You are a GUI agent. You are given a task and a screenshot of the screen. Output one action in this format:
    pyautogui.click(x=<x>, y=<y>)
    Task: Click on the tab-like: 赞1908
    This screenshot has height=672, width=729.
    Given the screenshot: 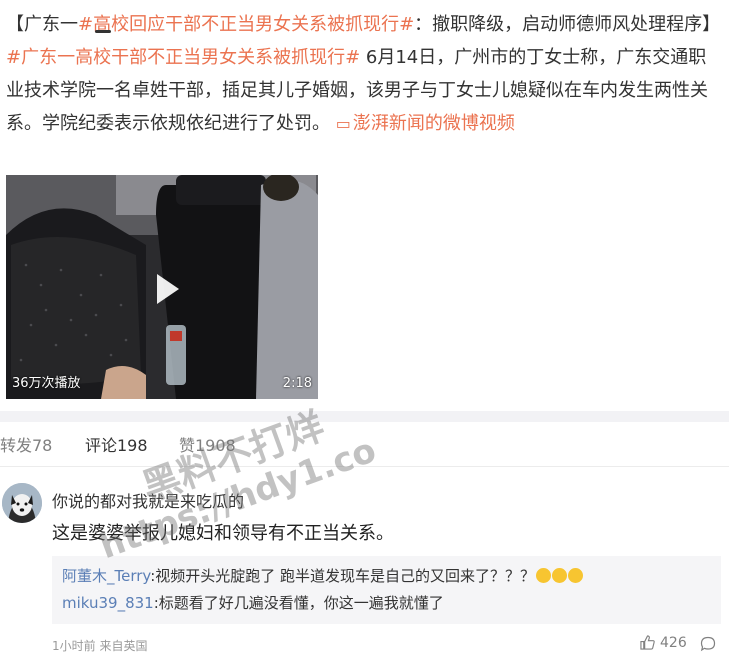 What is the action you would take?
    pyautogui.click(x=207, y=444)
    